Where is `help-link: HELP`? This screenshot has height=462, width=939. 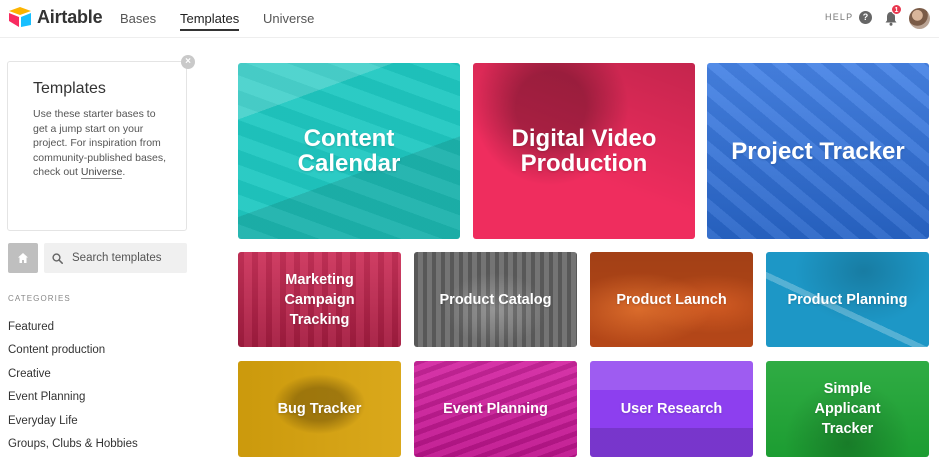 help-link: HELP is located at coordinates (839, 17).